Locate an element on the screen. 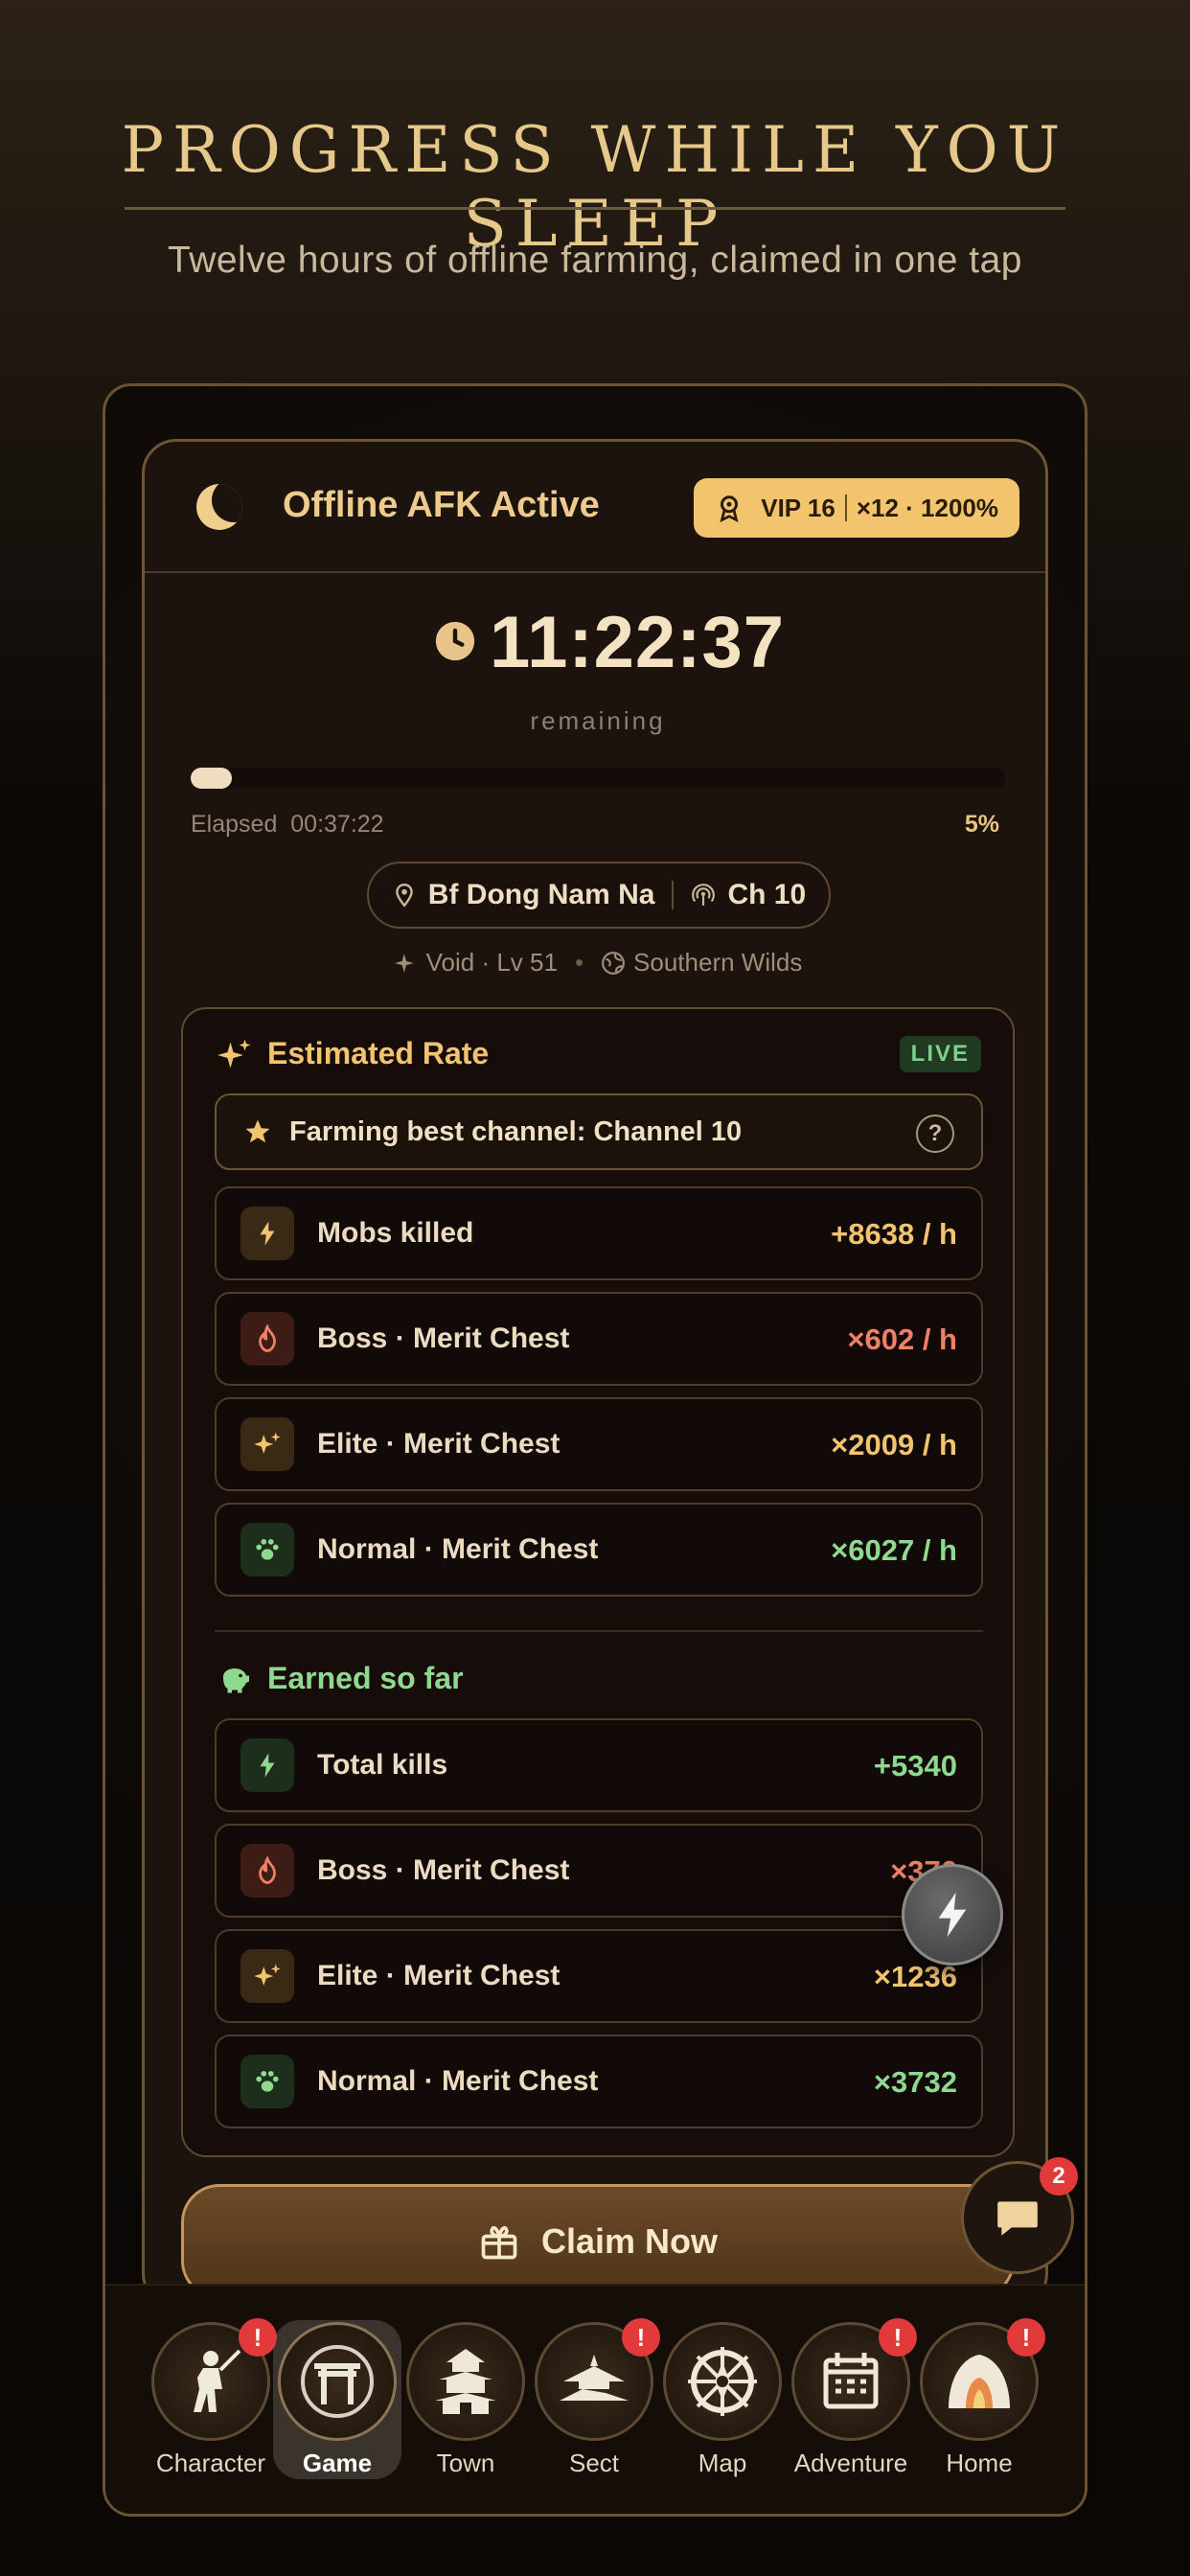  quick-action-button is located at coordinates (952, 1915).